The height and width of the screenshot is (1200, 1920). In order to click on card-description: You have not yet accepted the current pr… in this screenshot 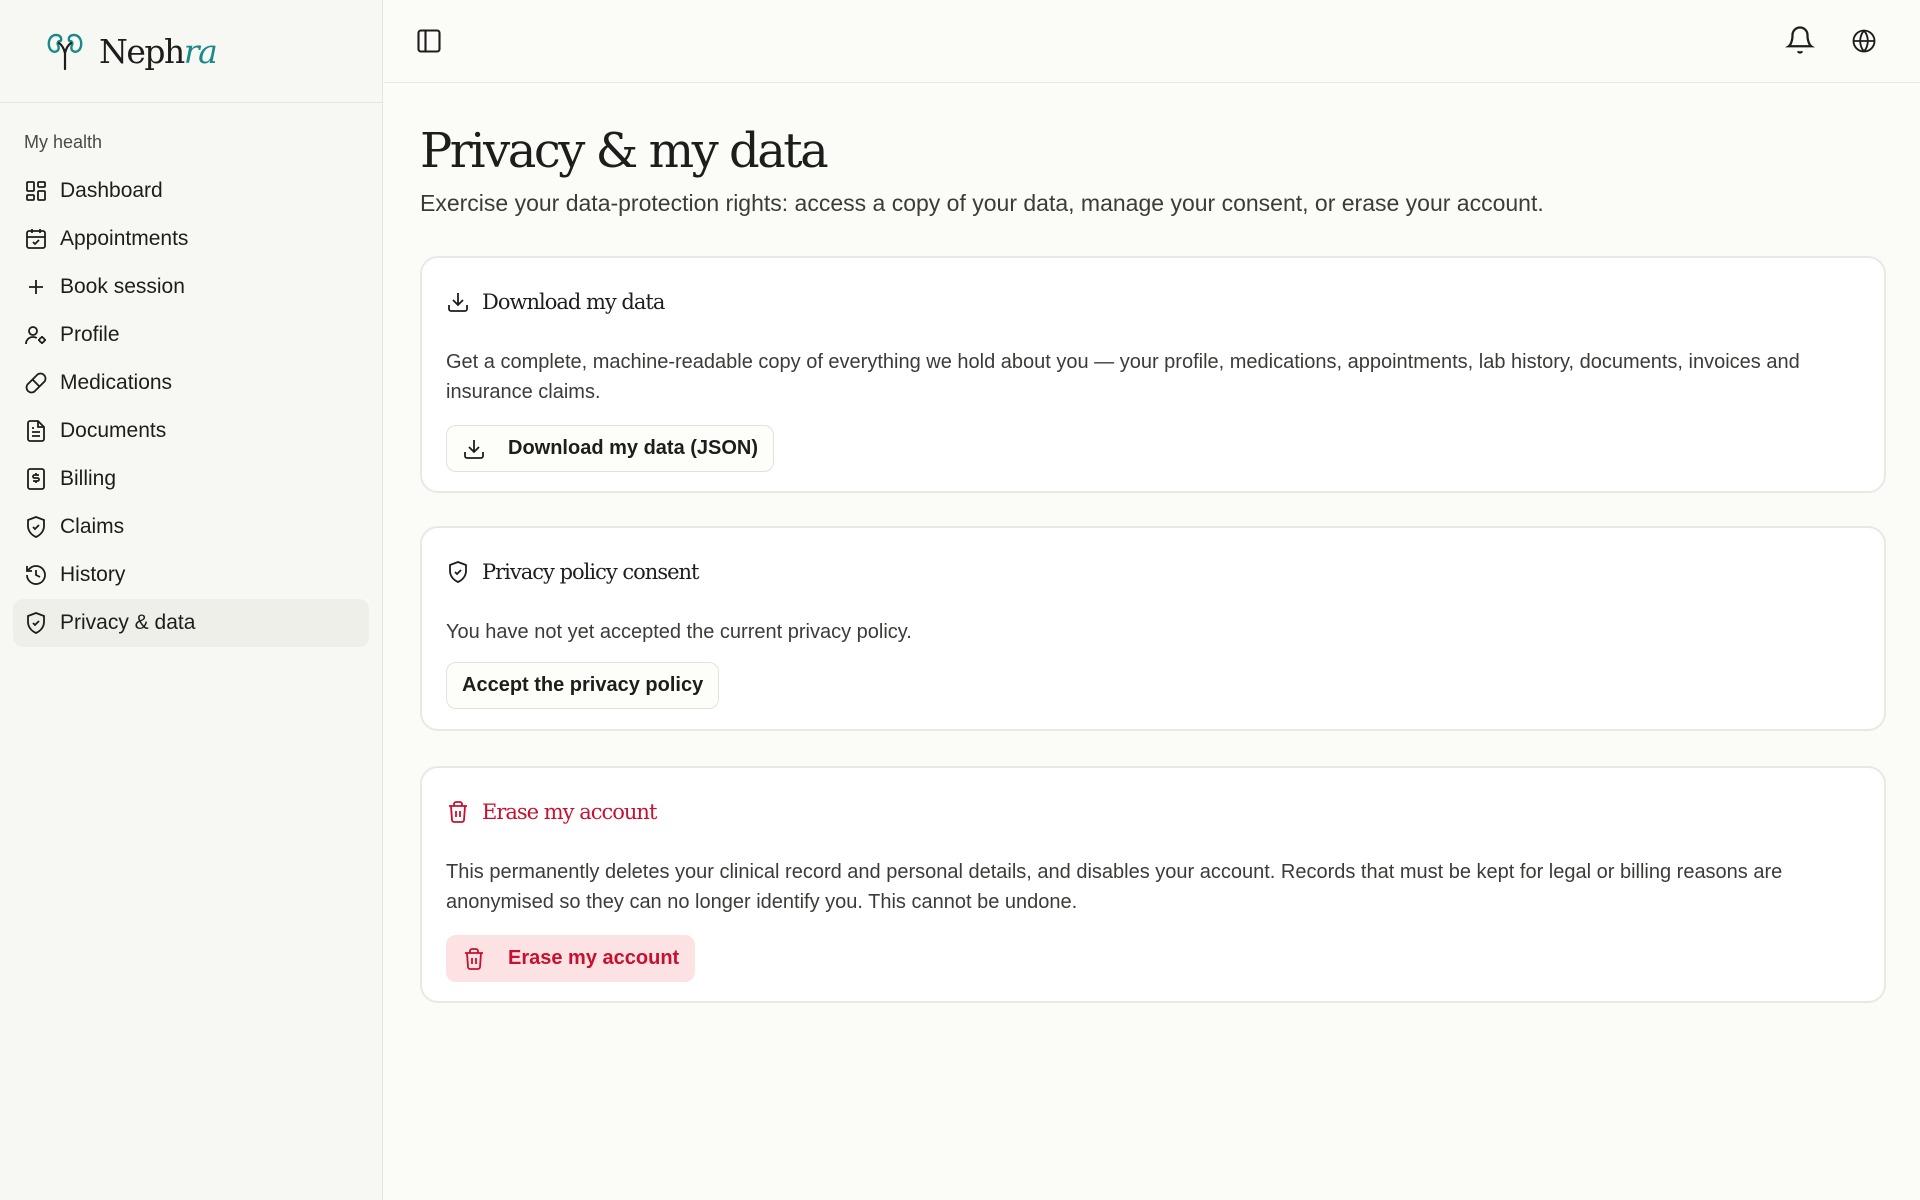, I will do `click(679, 632)`.